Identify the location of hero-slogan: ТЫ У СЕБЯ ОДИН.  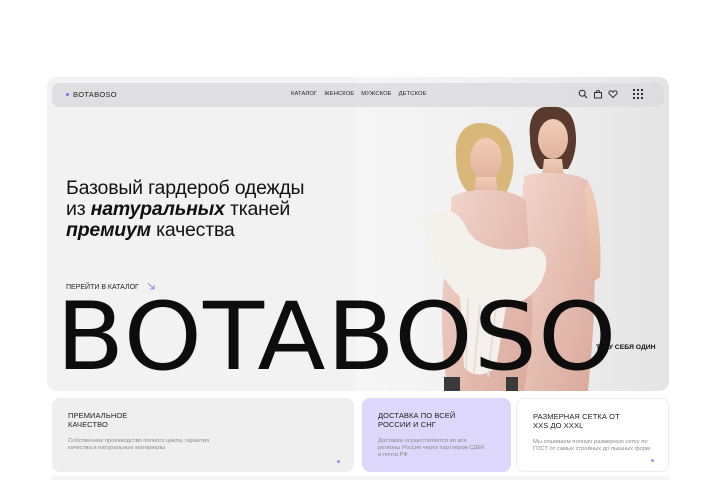
(626, 347).